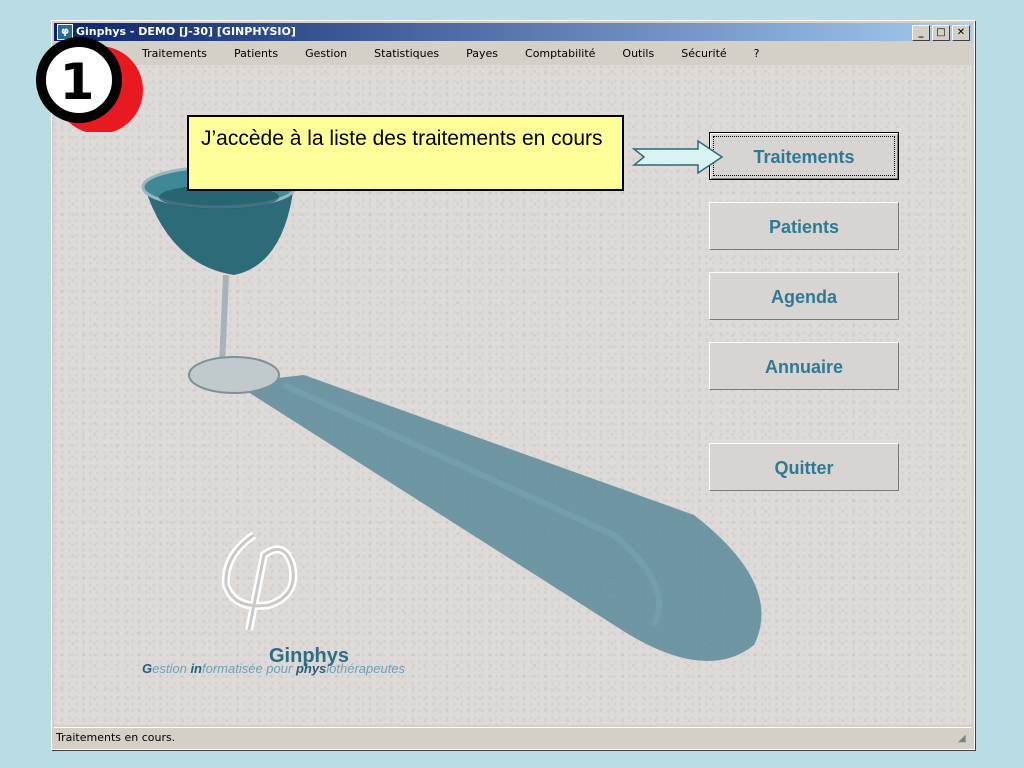 The image size is (1024, 768). Describe the element at coordinates (804, 156) in the screenshot. I see `traitements-button: Traitements` at that location.